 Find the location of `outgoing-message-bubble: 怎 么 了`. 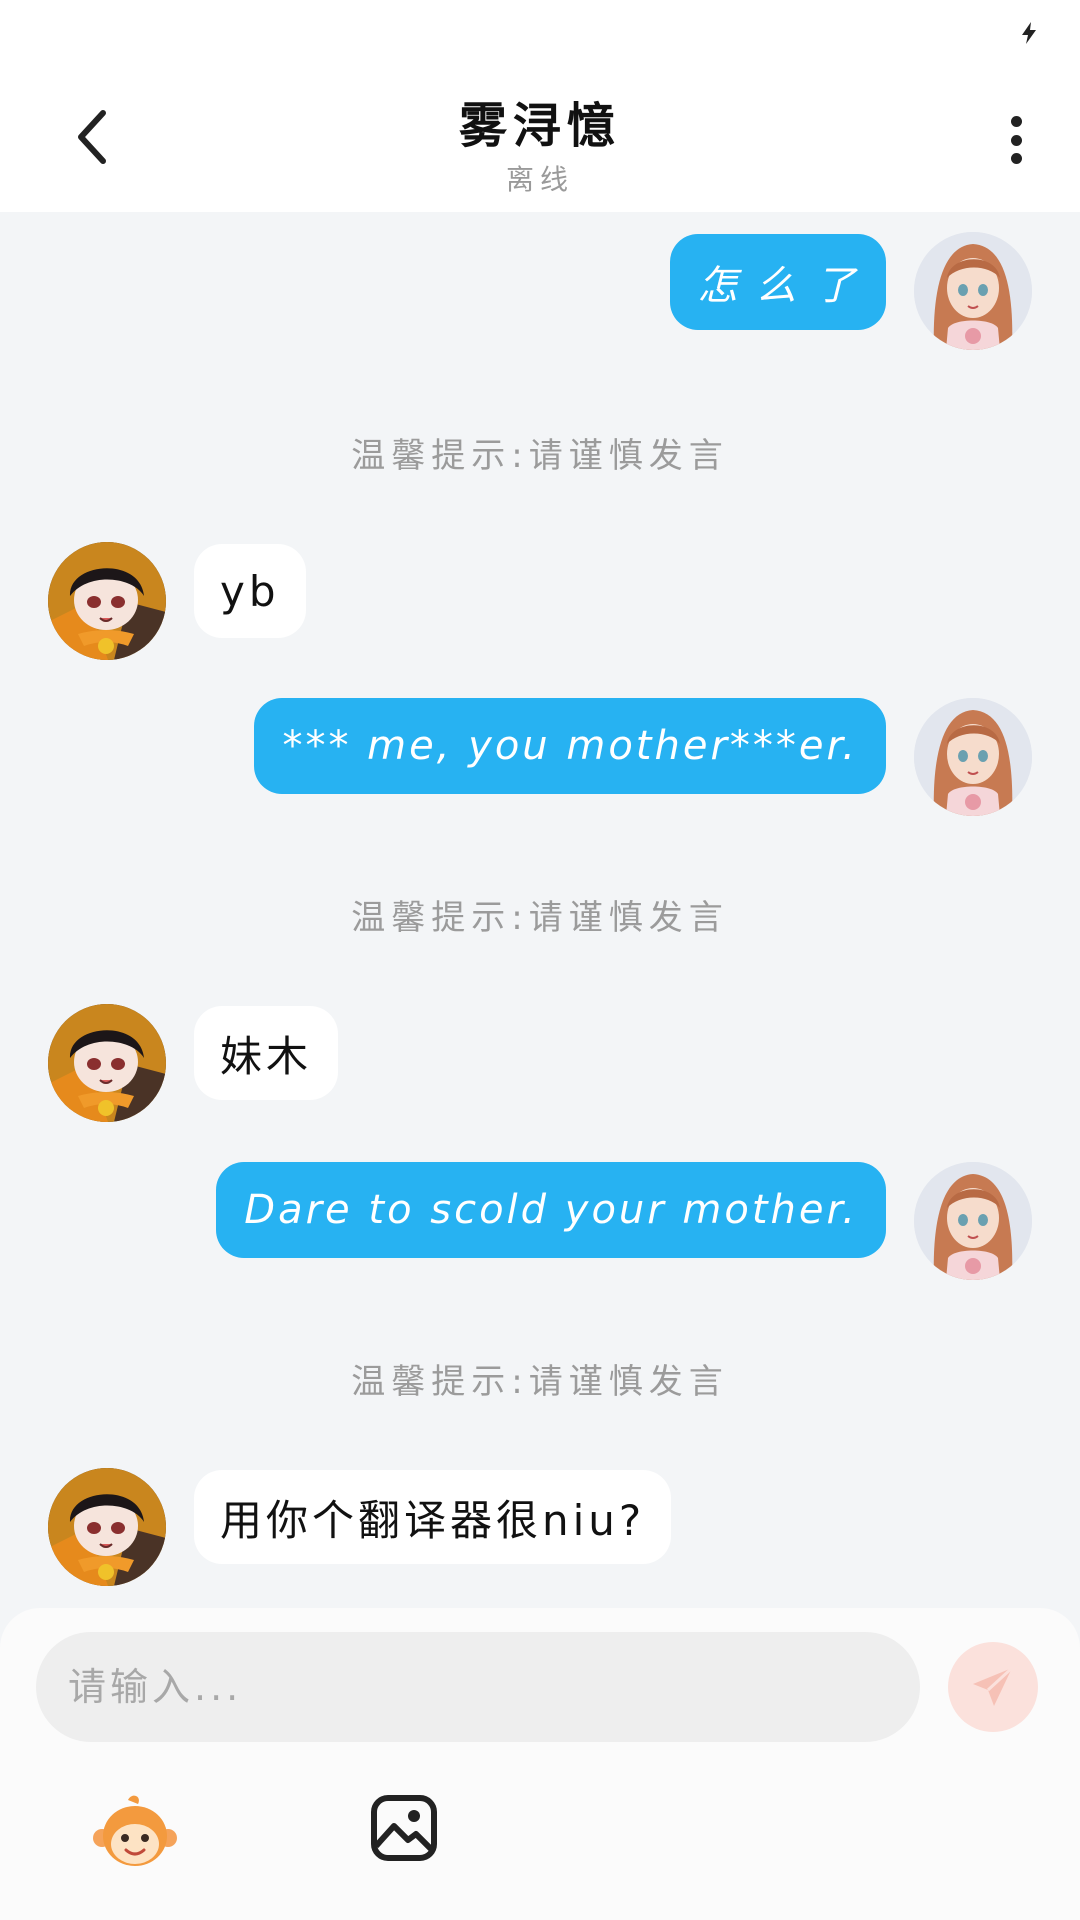

outgoing-message-bubble: 怎 么 了 is located at coordinates (777, 282).